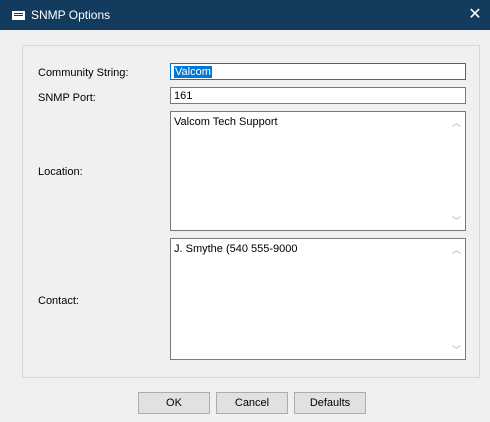 The width and height of the screenshot is (490, 422). Describe the element at coordinates (318, 71) in the screenshot. I see `community-string-input: Valcom` at that location.